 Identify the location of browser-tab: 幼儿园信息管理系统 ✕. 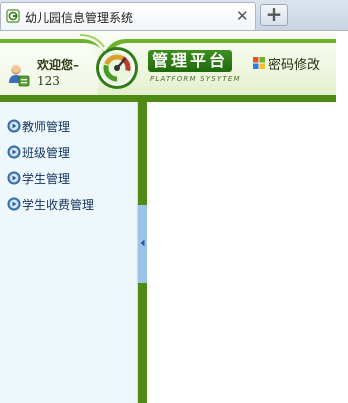
(128, 16).